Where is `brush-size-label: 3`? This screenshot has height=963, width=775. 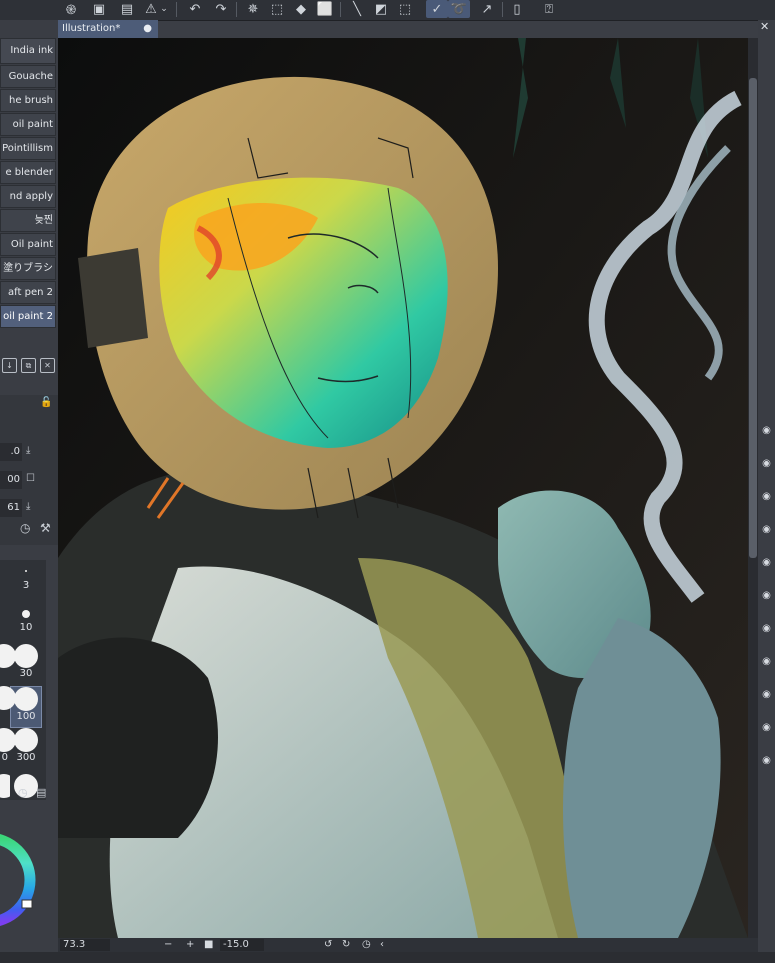
brush-size-label: 3 is located at coordinates (26, 585).